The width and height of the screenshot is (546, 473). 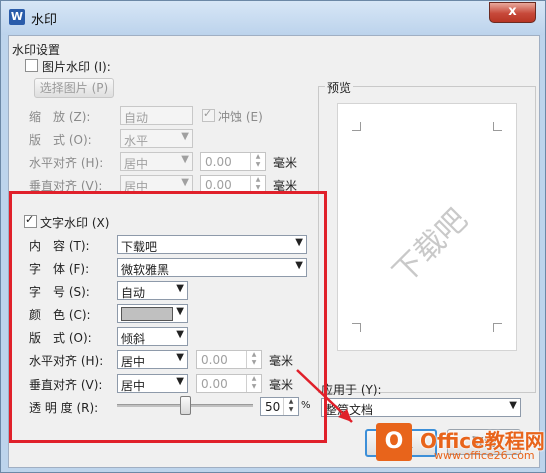 What do you see at coordinates (394, 442) in the screenshot?
I see `office-logo-icon: O` at bounding box center [394, 442].